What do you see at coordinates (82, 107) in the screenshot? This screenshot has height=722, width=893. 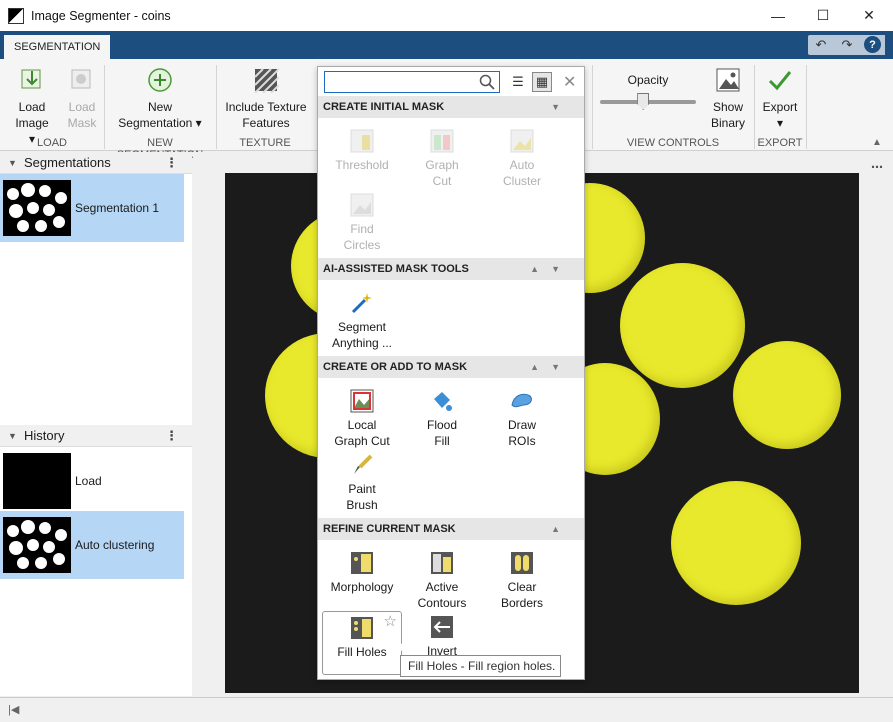 I see `load-mask-label-1: Load` at bounding box center [82, 107].